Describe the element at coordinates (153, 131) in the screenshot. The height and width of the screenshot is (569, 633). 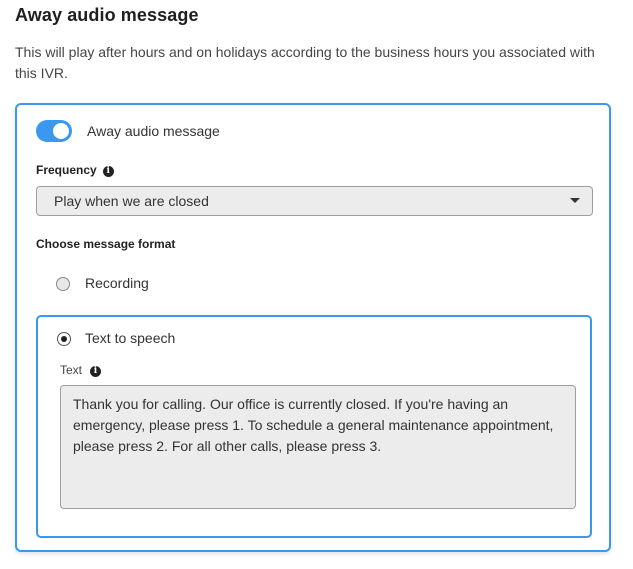
I see `away-audio-toggle-label: Away audio message` at that location.